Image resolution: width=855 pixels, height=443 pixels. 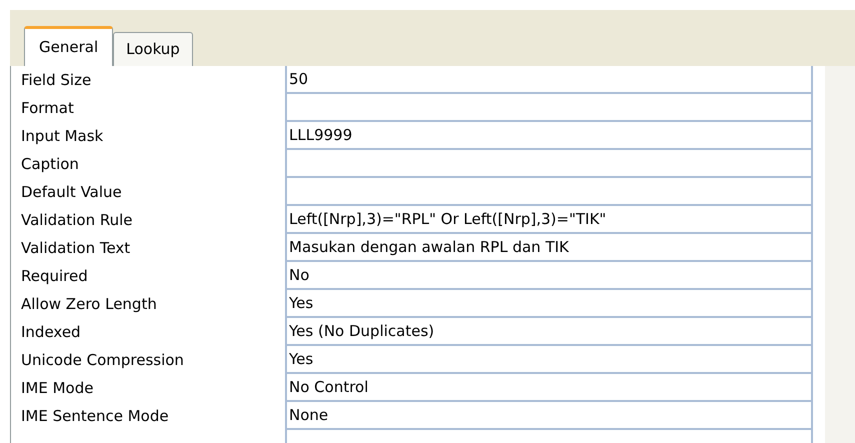 I want to click on property-label: Format, so click(x=47, y=108).